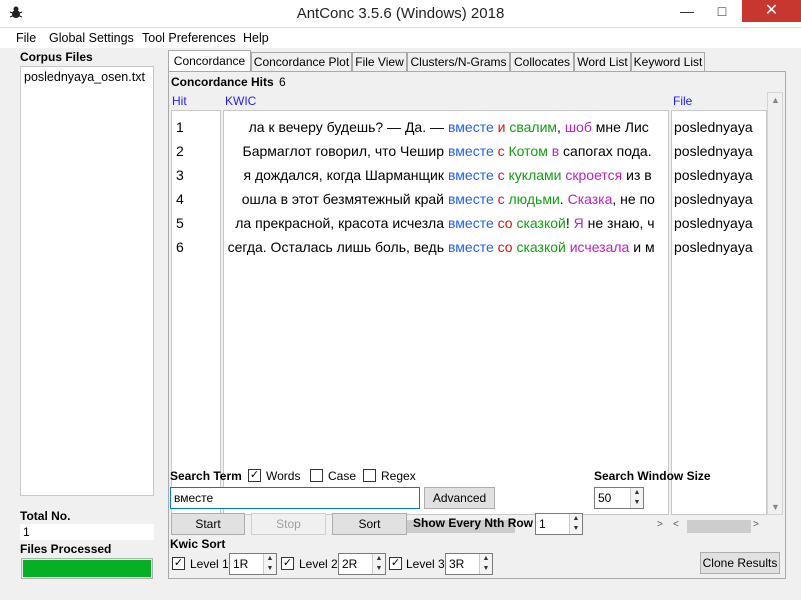 The width and height of the screenshot is (801, 600). I want to click on stop-button: Stop, so click(288, 524).